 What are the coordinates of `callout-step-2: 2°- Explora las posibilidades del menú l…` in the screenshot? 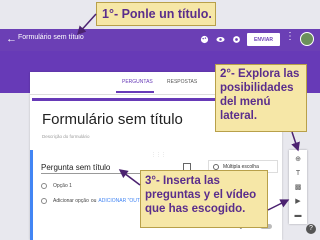 It's located at (261, 98).